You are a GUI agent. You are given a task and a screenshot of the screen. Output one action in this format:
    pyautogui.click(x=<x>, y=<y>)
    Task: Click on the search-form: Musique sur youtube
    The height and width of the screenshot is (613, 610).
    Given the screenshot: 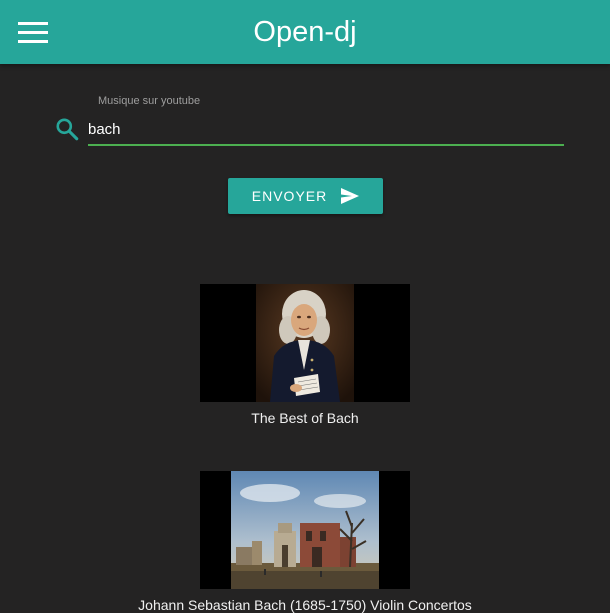 What is the action you would take?
    pyautogui.click(x=310, y=122)
    